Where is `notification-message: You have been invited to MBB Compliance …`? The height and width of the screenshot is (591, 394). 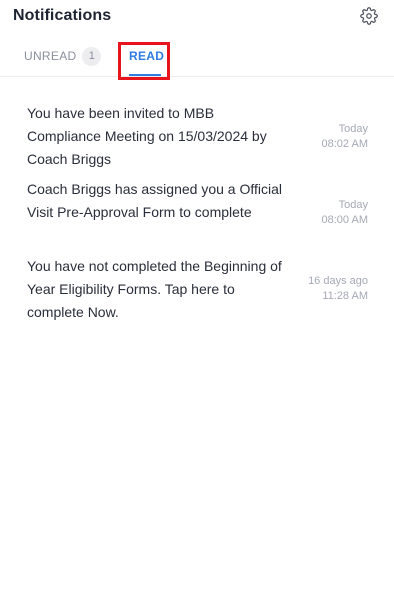 notification-message: You have been invited to MBB Compliance … is located at coordinates (147, 136).